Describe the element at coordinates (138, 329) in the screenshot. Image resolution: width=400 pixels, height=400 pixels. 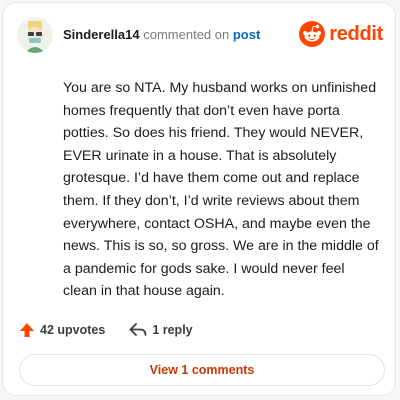
I see `reply-arrow-icon` at that location.